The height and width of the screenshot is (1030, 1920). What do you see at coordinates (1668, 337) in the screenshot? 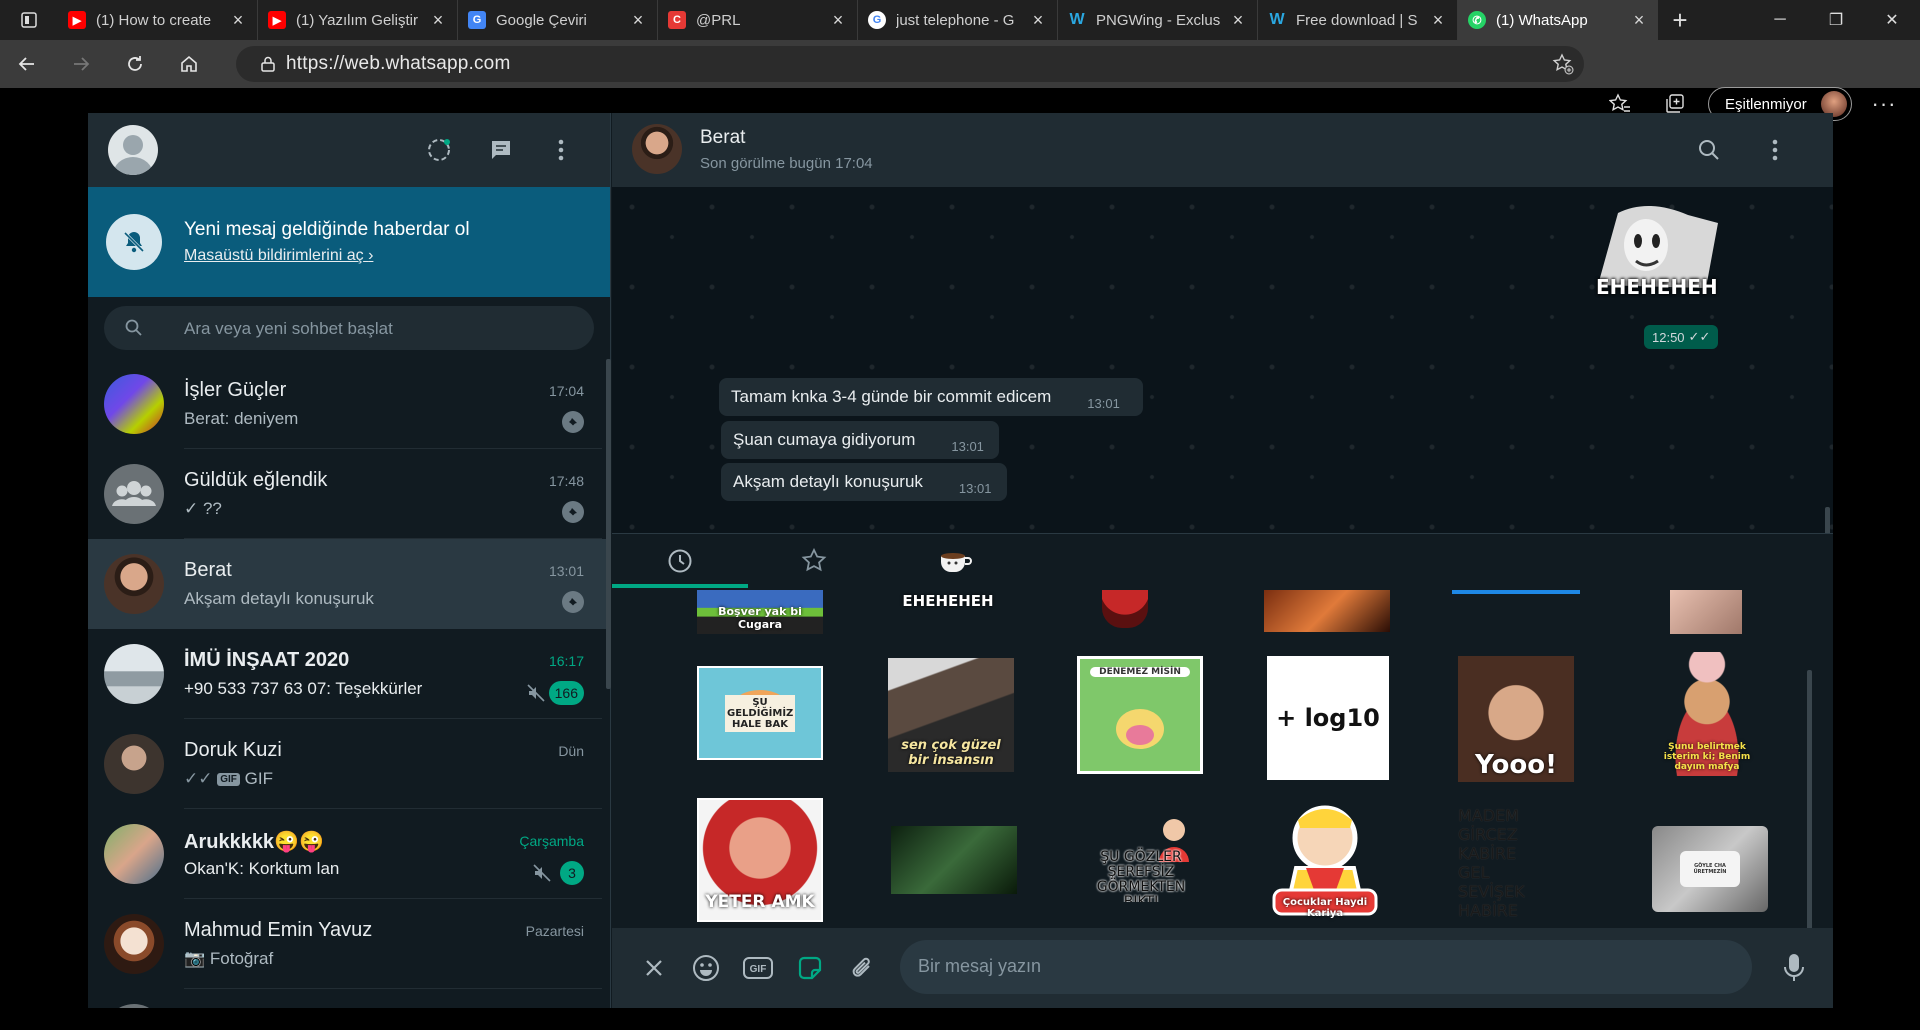
I see `message-time: 12:50` at bounding box center [1668, 337].